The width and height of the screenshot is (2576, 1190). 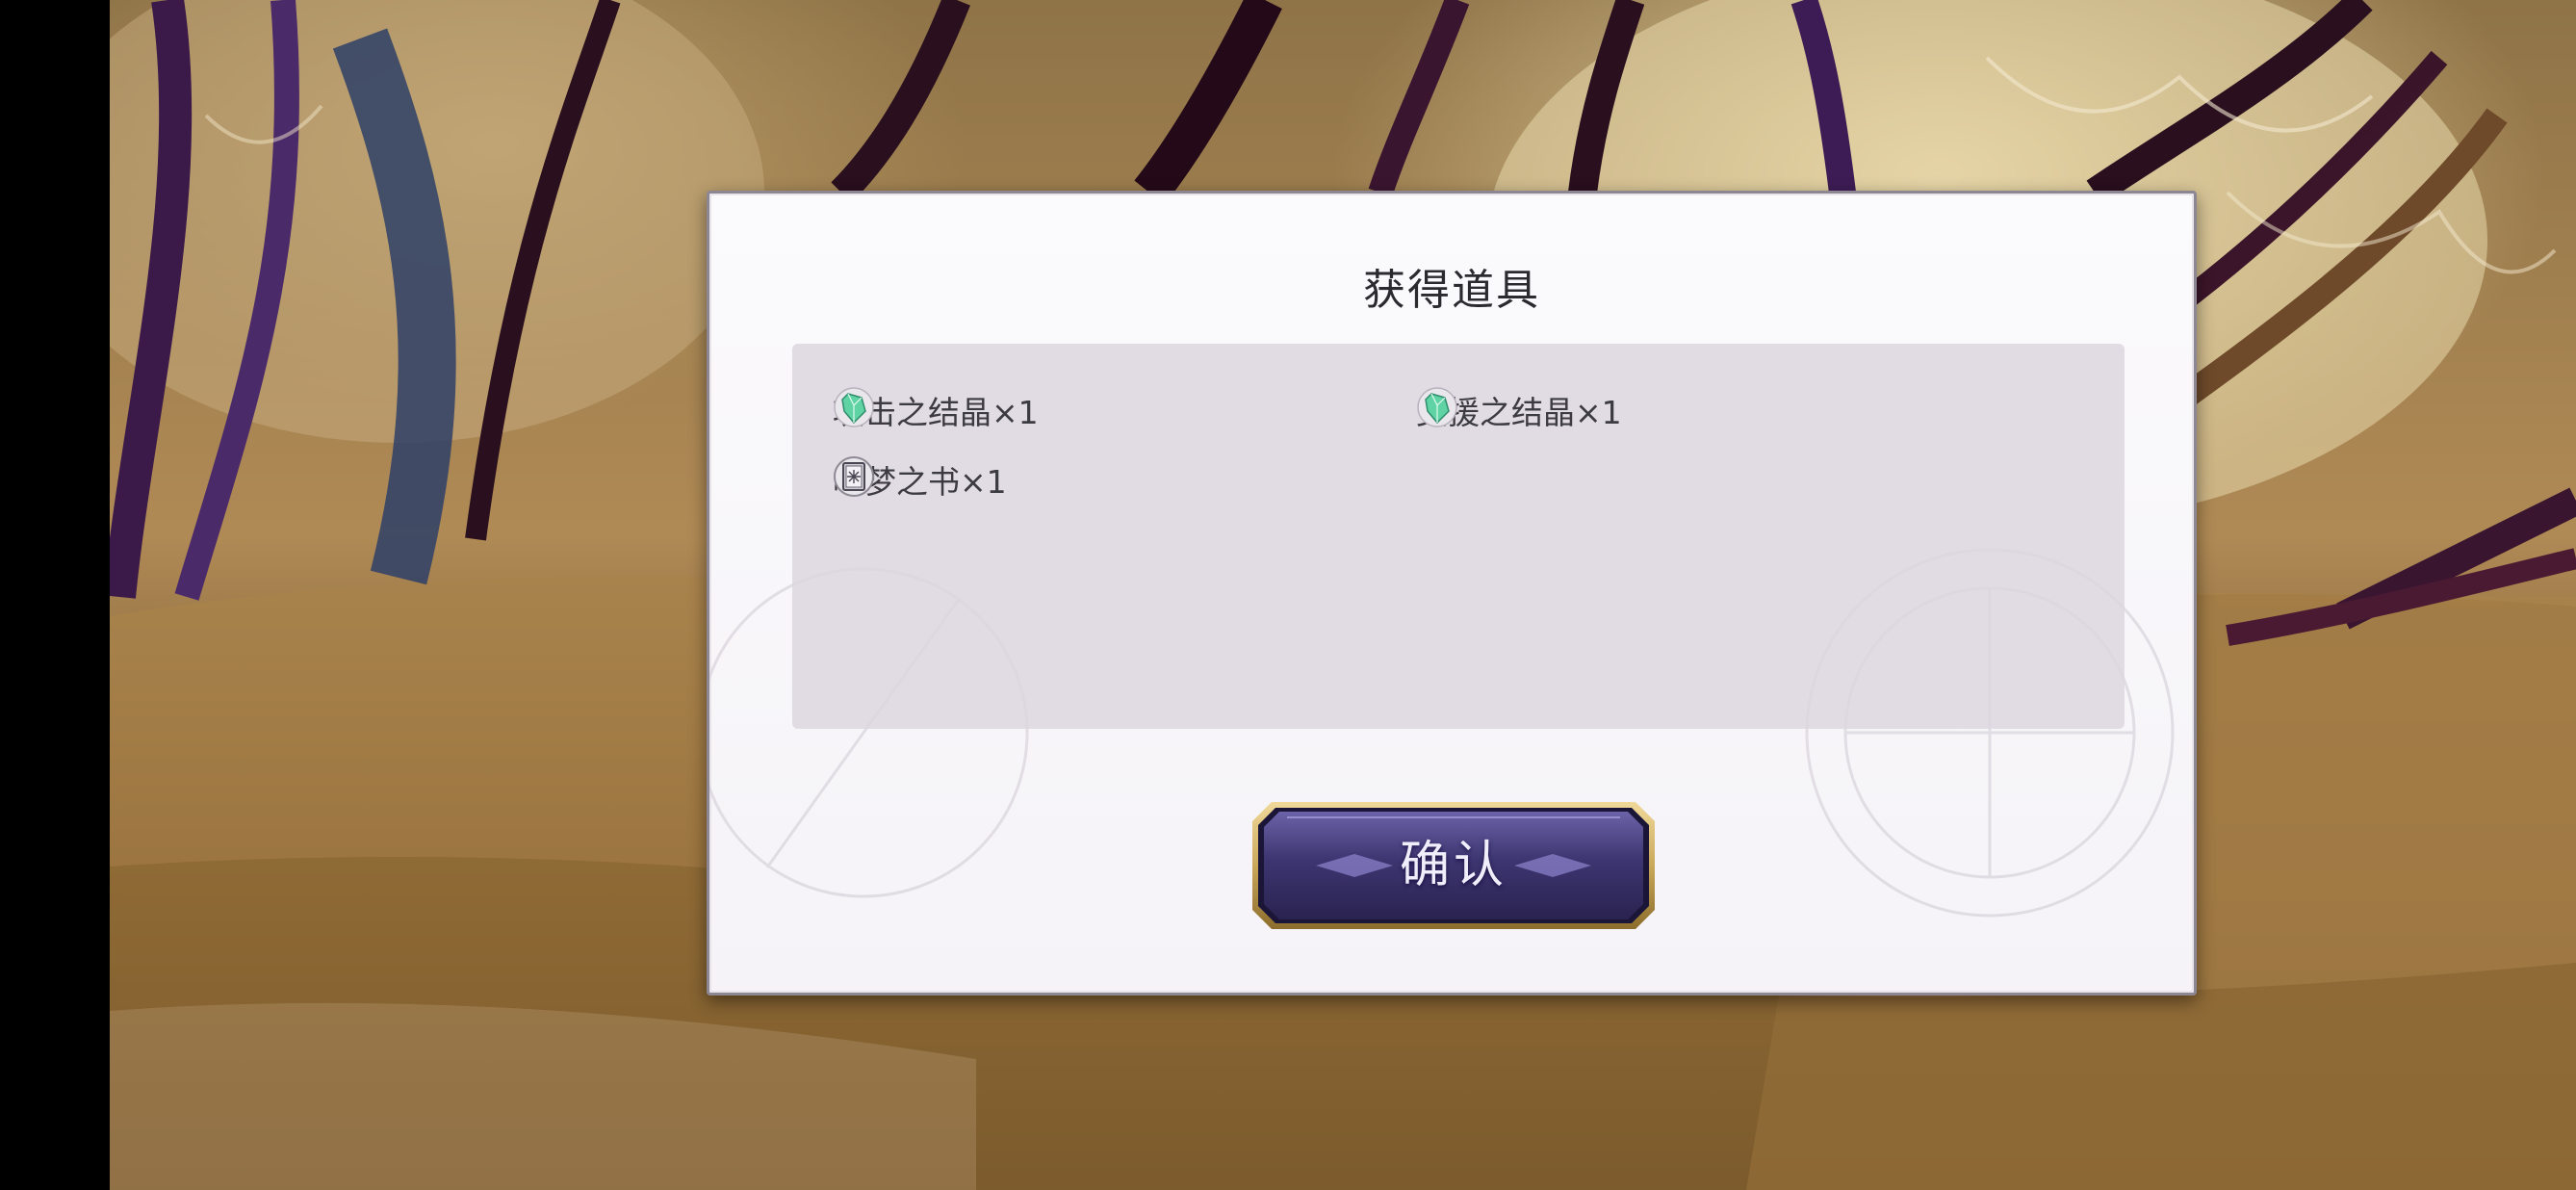 I want to click on confirm-button: 确认, so click(x=1454, y=866).